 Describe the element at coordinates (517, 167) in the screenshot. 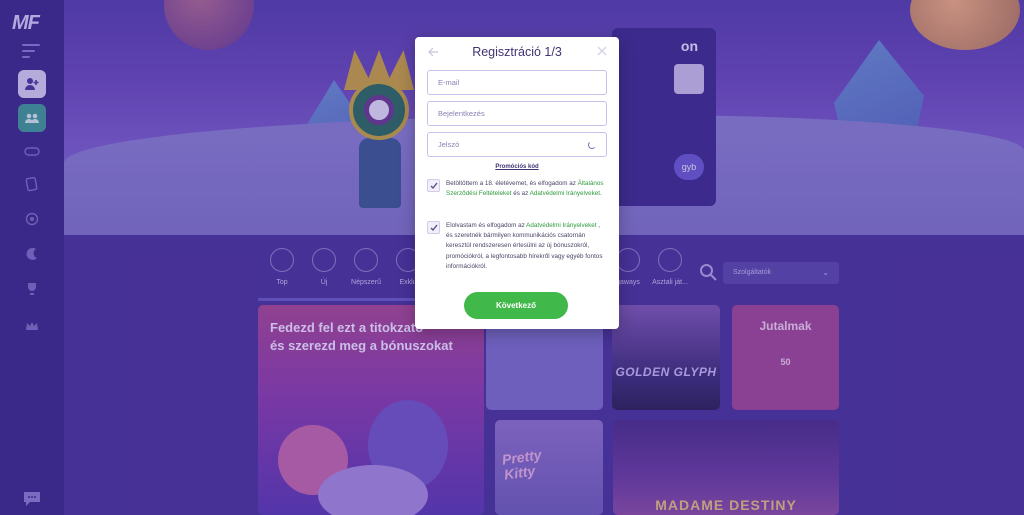

I see `promo-code-link: Promóciós kód` at that location.